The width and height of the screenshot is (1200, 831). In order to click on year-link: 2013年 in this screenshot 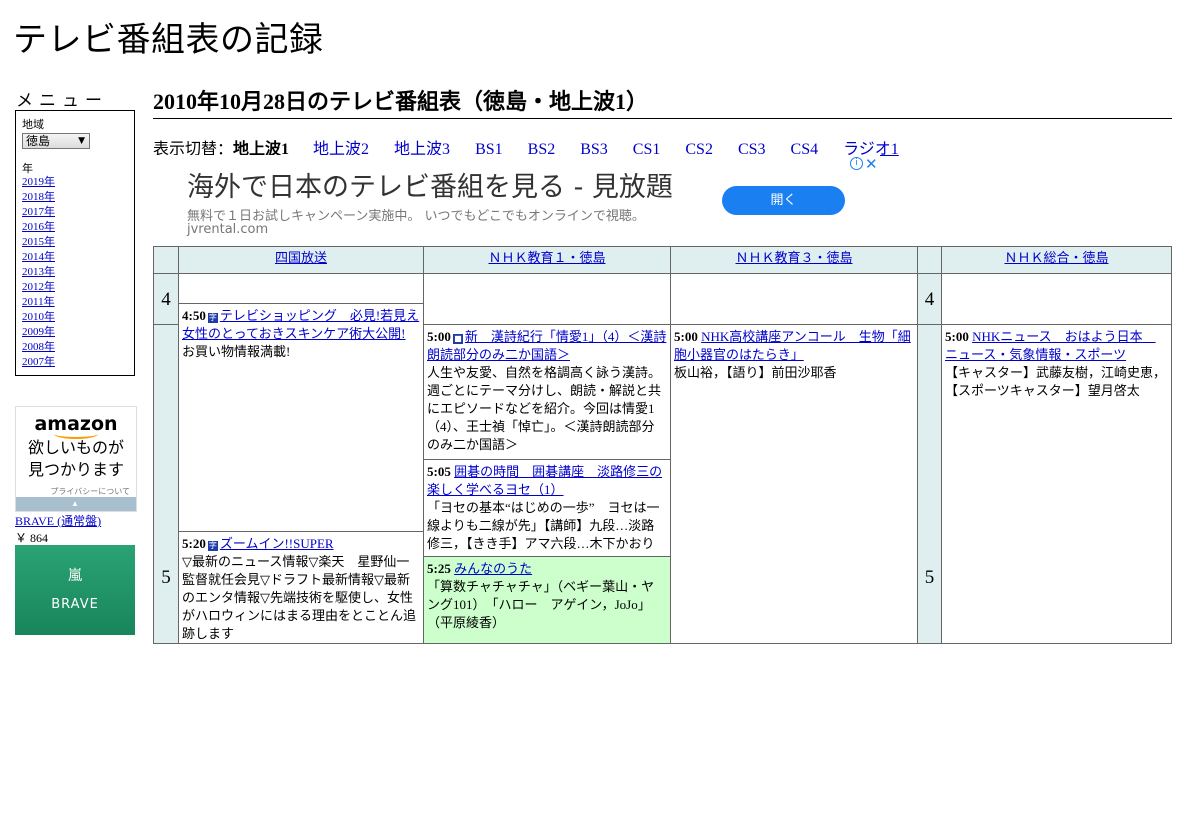, I will do `click(38, 272)`.